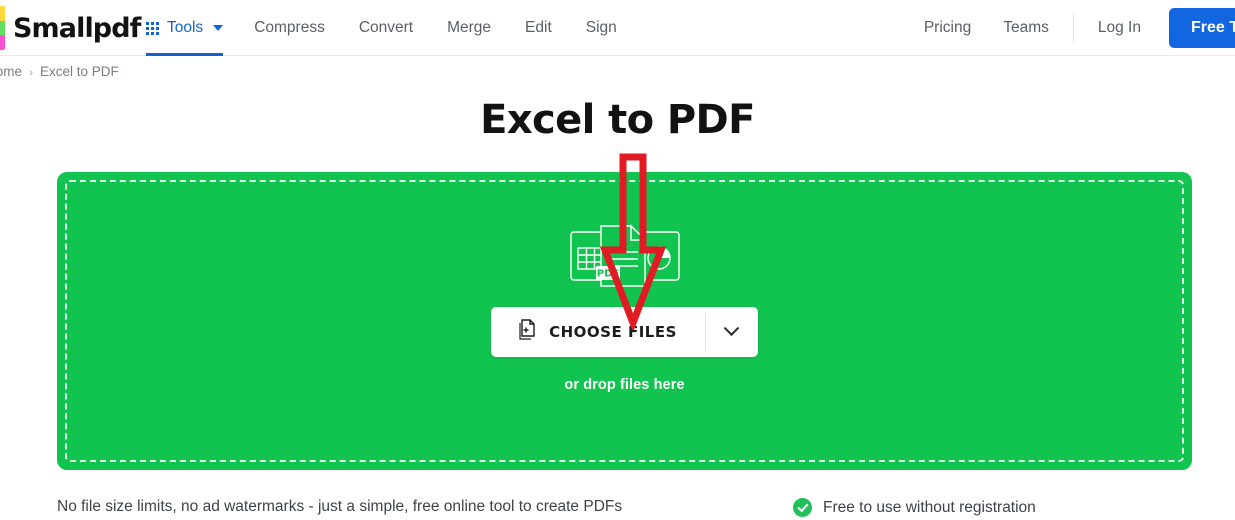  I want to click on logo-bar-pink, so click(2, 42).